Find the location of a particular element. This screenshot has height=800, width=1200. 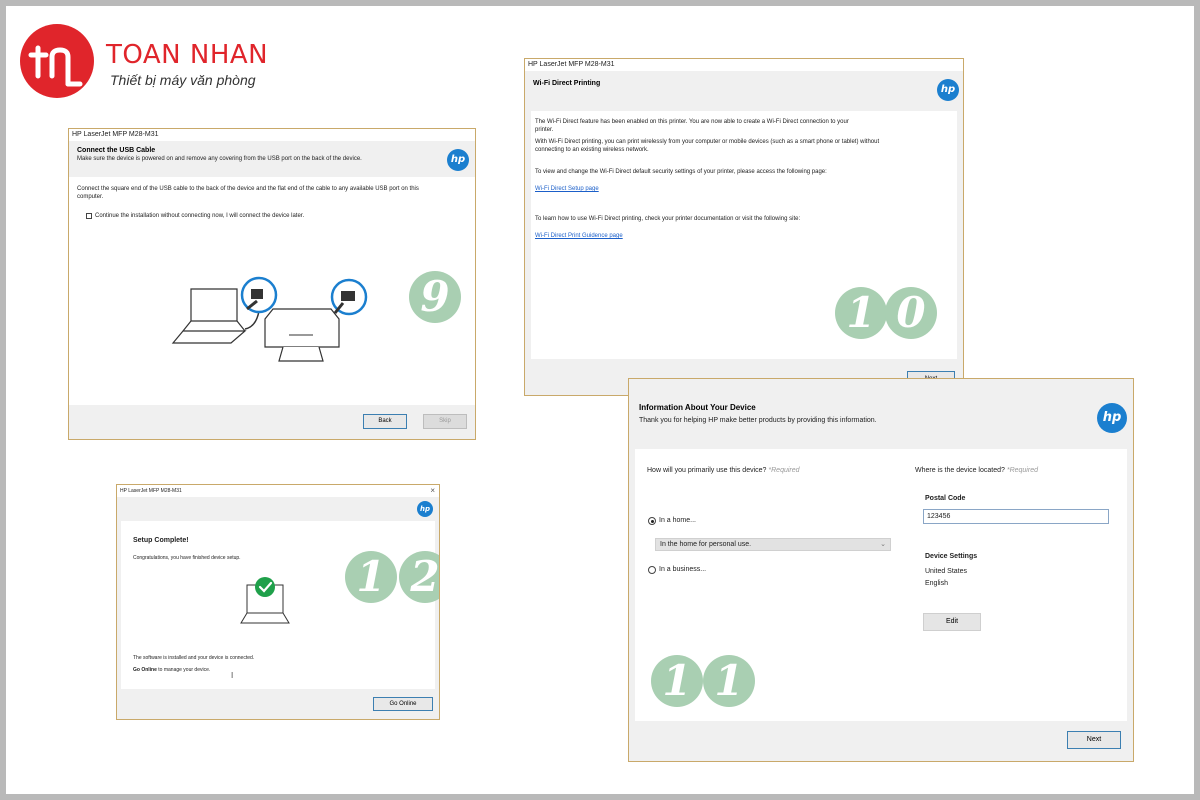

location-question: Where is the device located? *Required is located at coordinates (976, 470).